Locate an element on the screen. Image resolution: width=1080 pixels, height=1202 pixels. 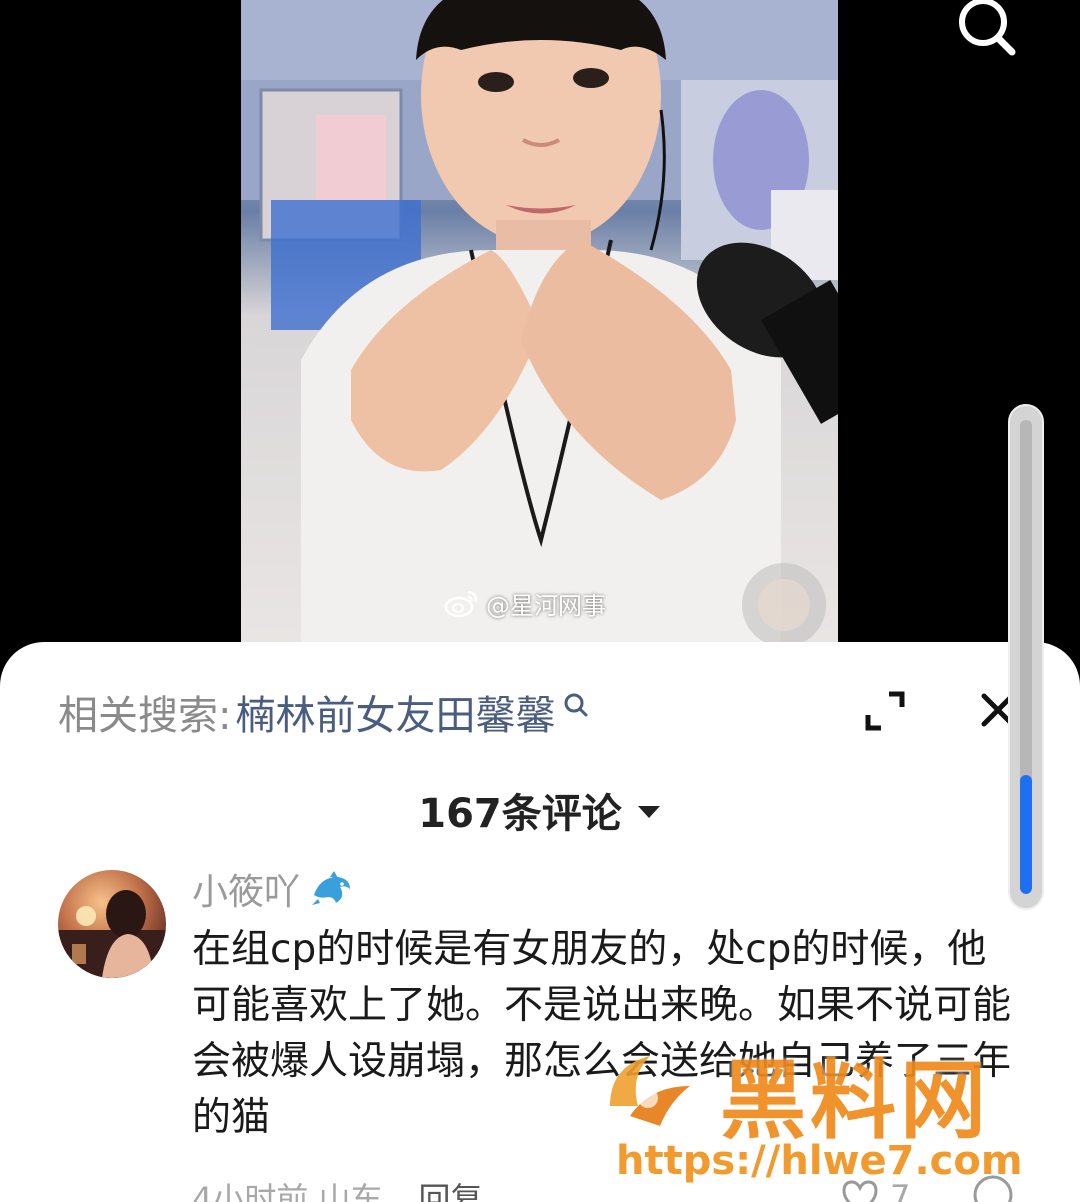
video-watermark-text: @星河网事 is located at coordinates (546, 605).